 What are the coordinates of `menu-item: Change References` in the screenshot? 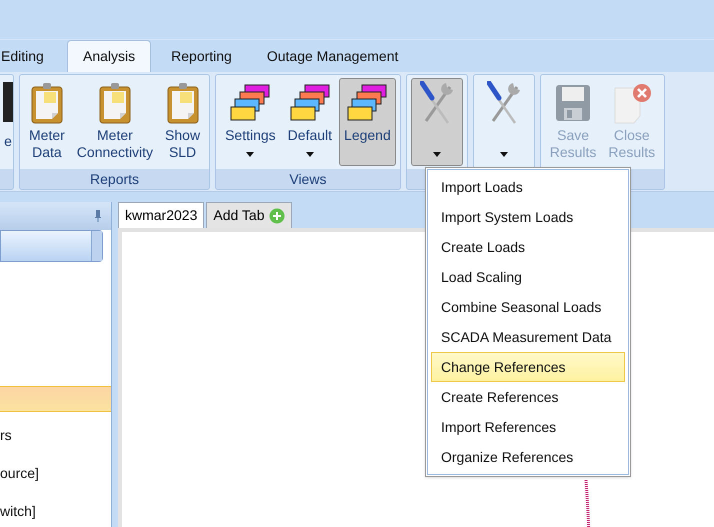 It's located at (528, 367).